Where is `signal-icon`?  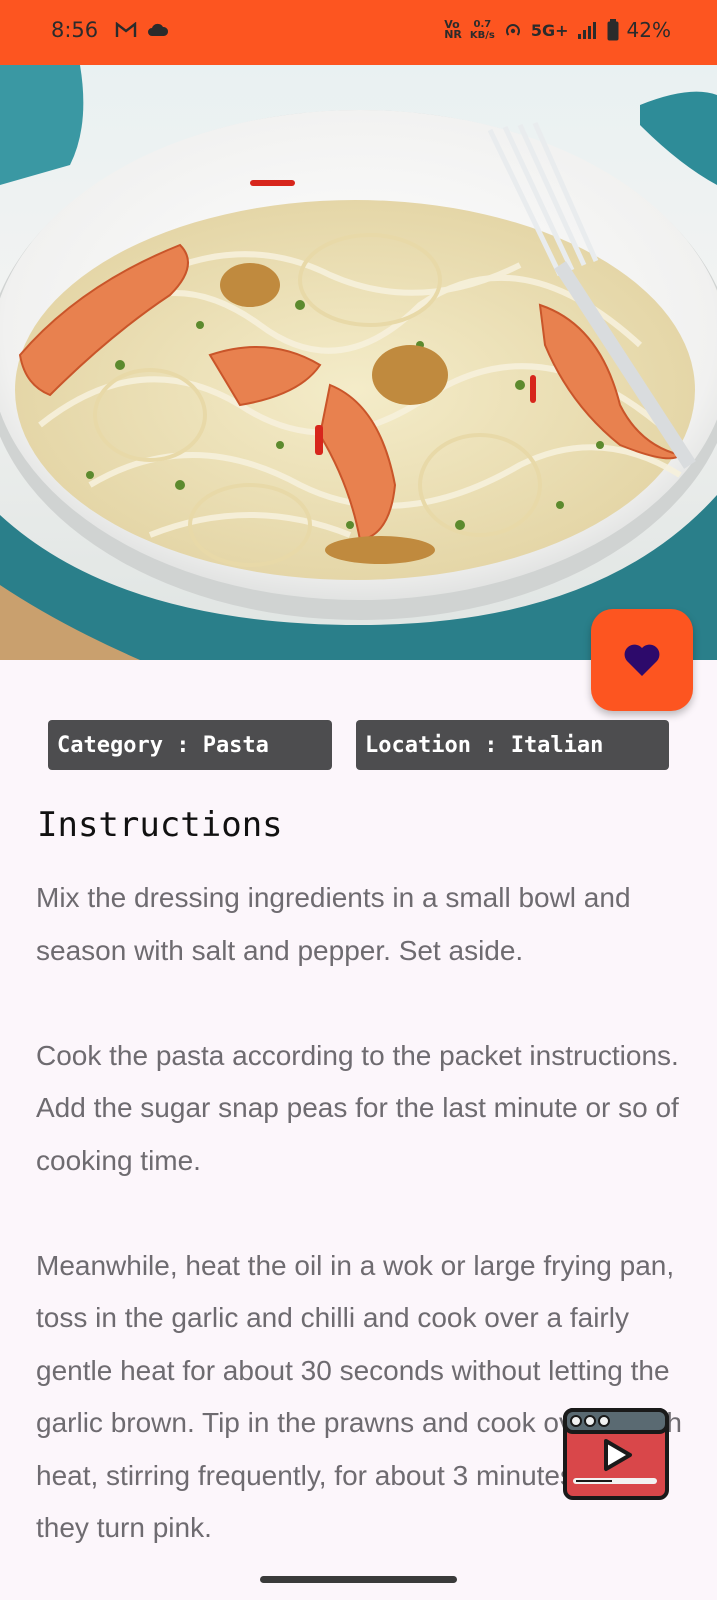
signal-icon is located at coordinates (586, 30).